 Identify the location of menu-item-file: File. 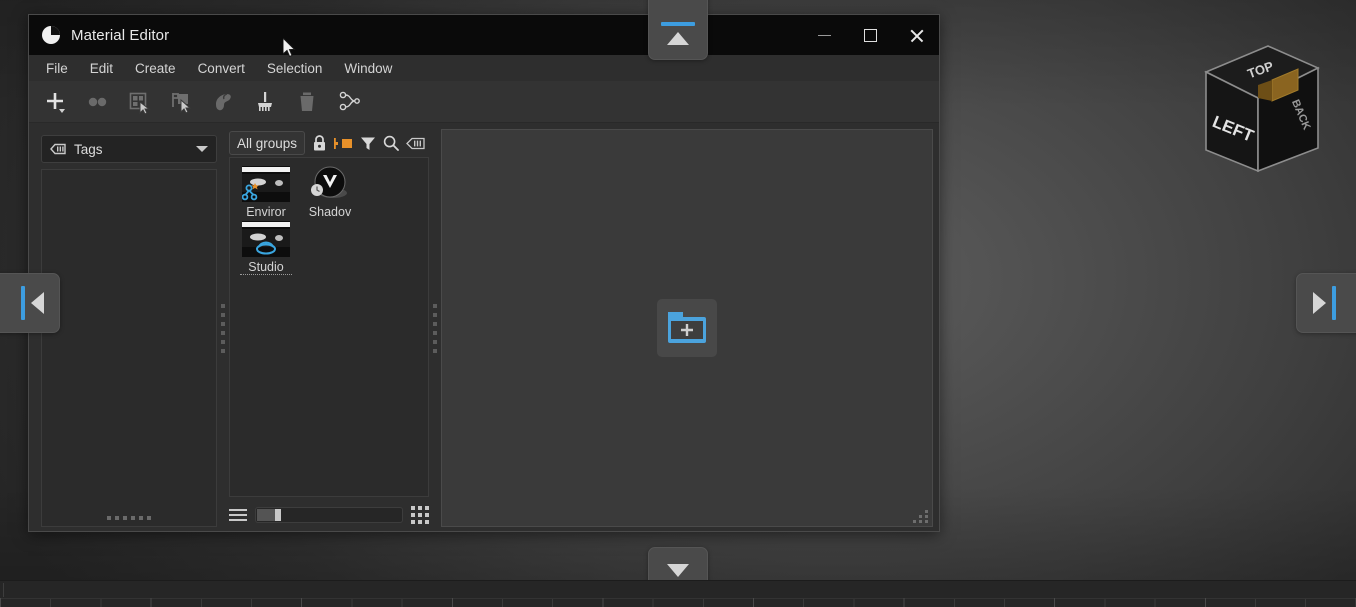
(57, 68).